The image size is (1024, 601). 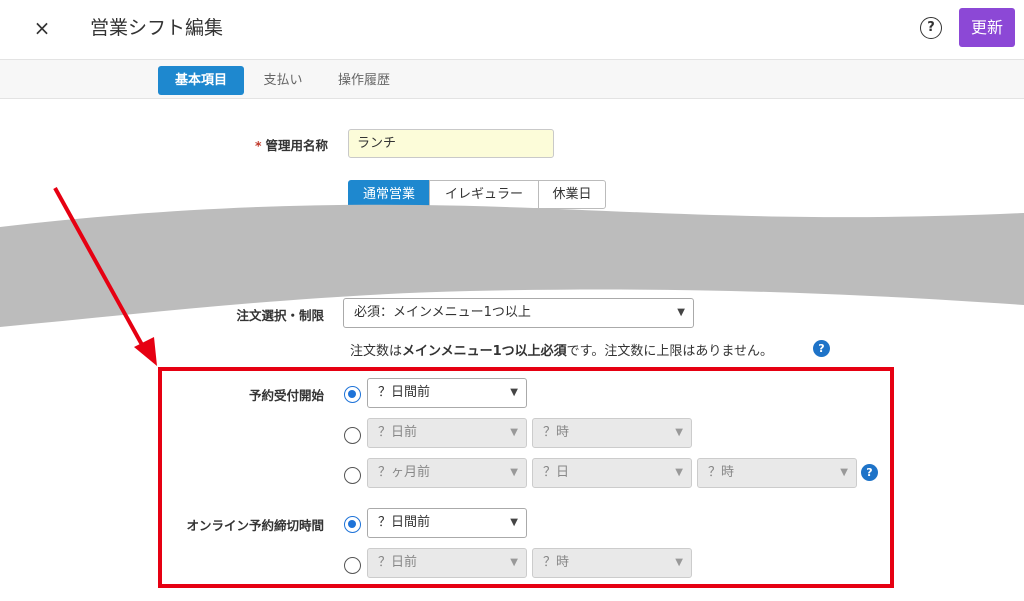 I want to click on tab-payment: 支払い, so click(x=283, y=80).